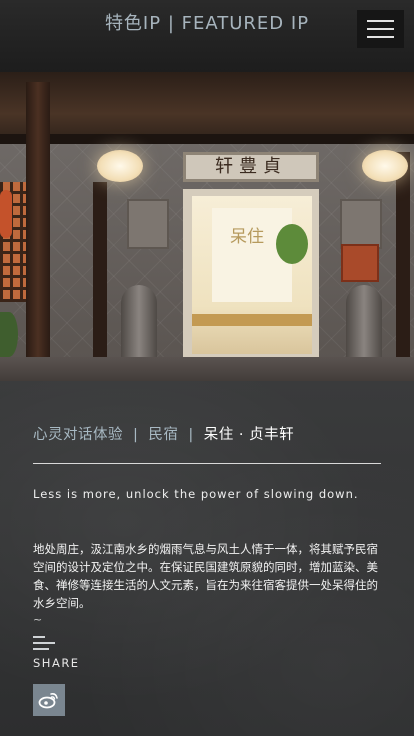  What do you see at coordinates (247, 237) in the screenshot?
I see `door-logo: 呆住` at bounding box center [247, 237].